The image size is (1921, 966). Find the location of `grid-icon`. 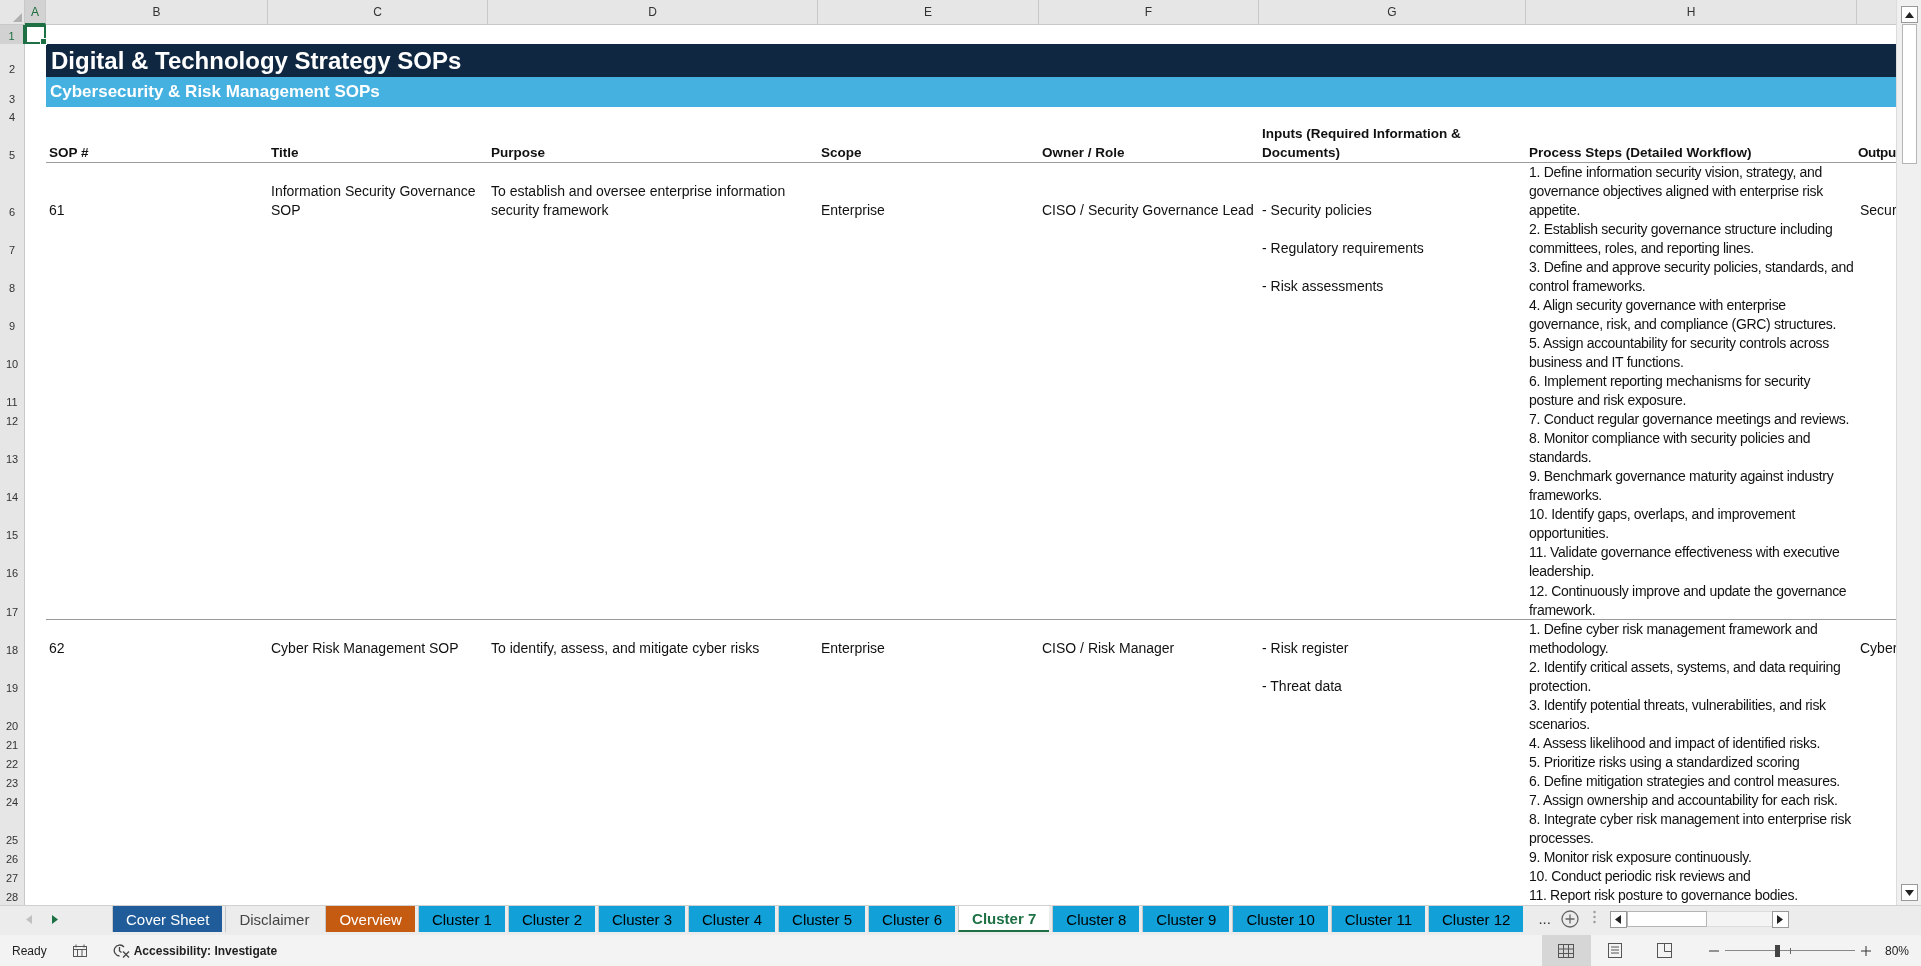

grid-icon is located at coordinates (1566, 950).